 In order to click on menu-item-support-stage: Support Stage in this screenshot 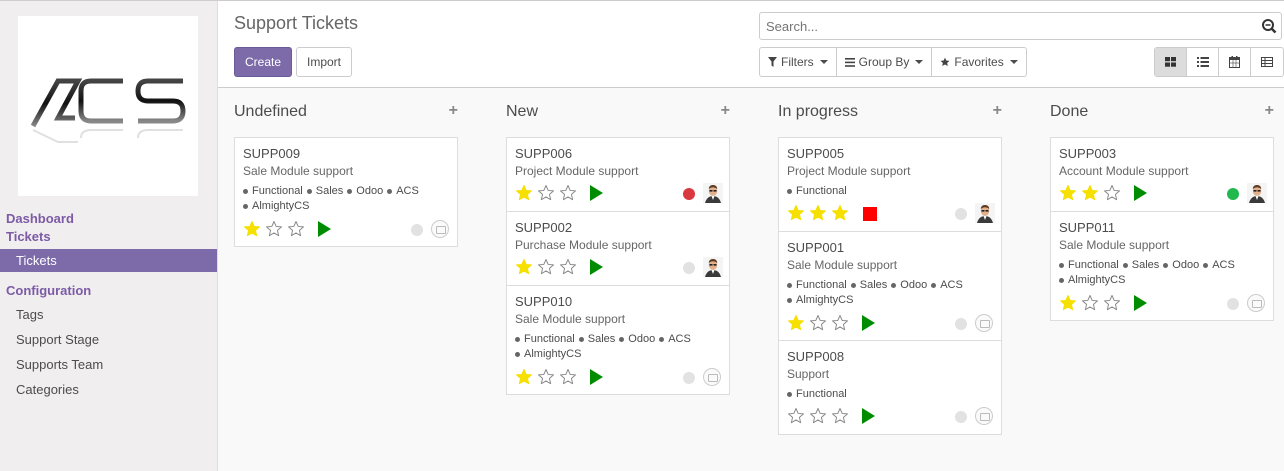, I will do `click(57, 339)`.